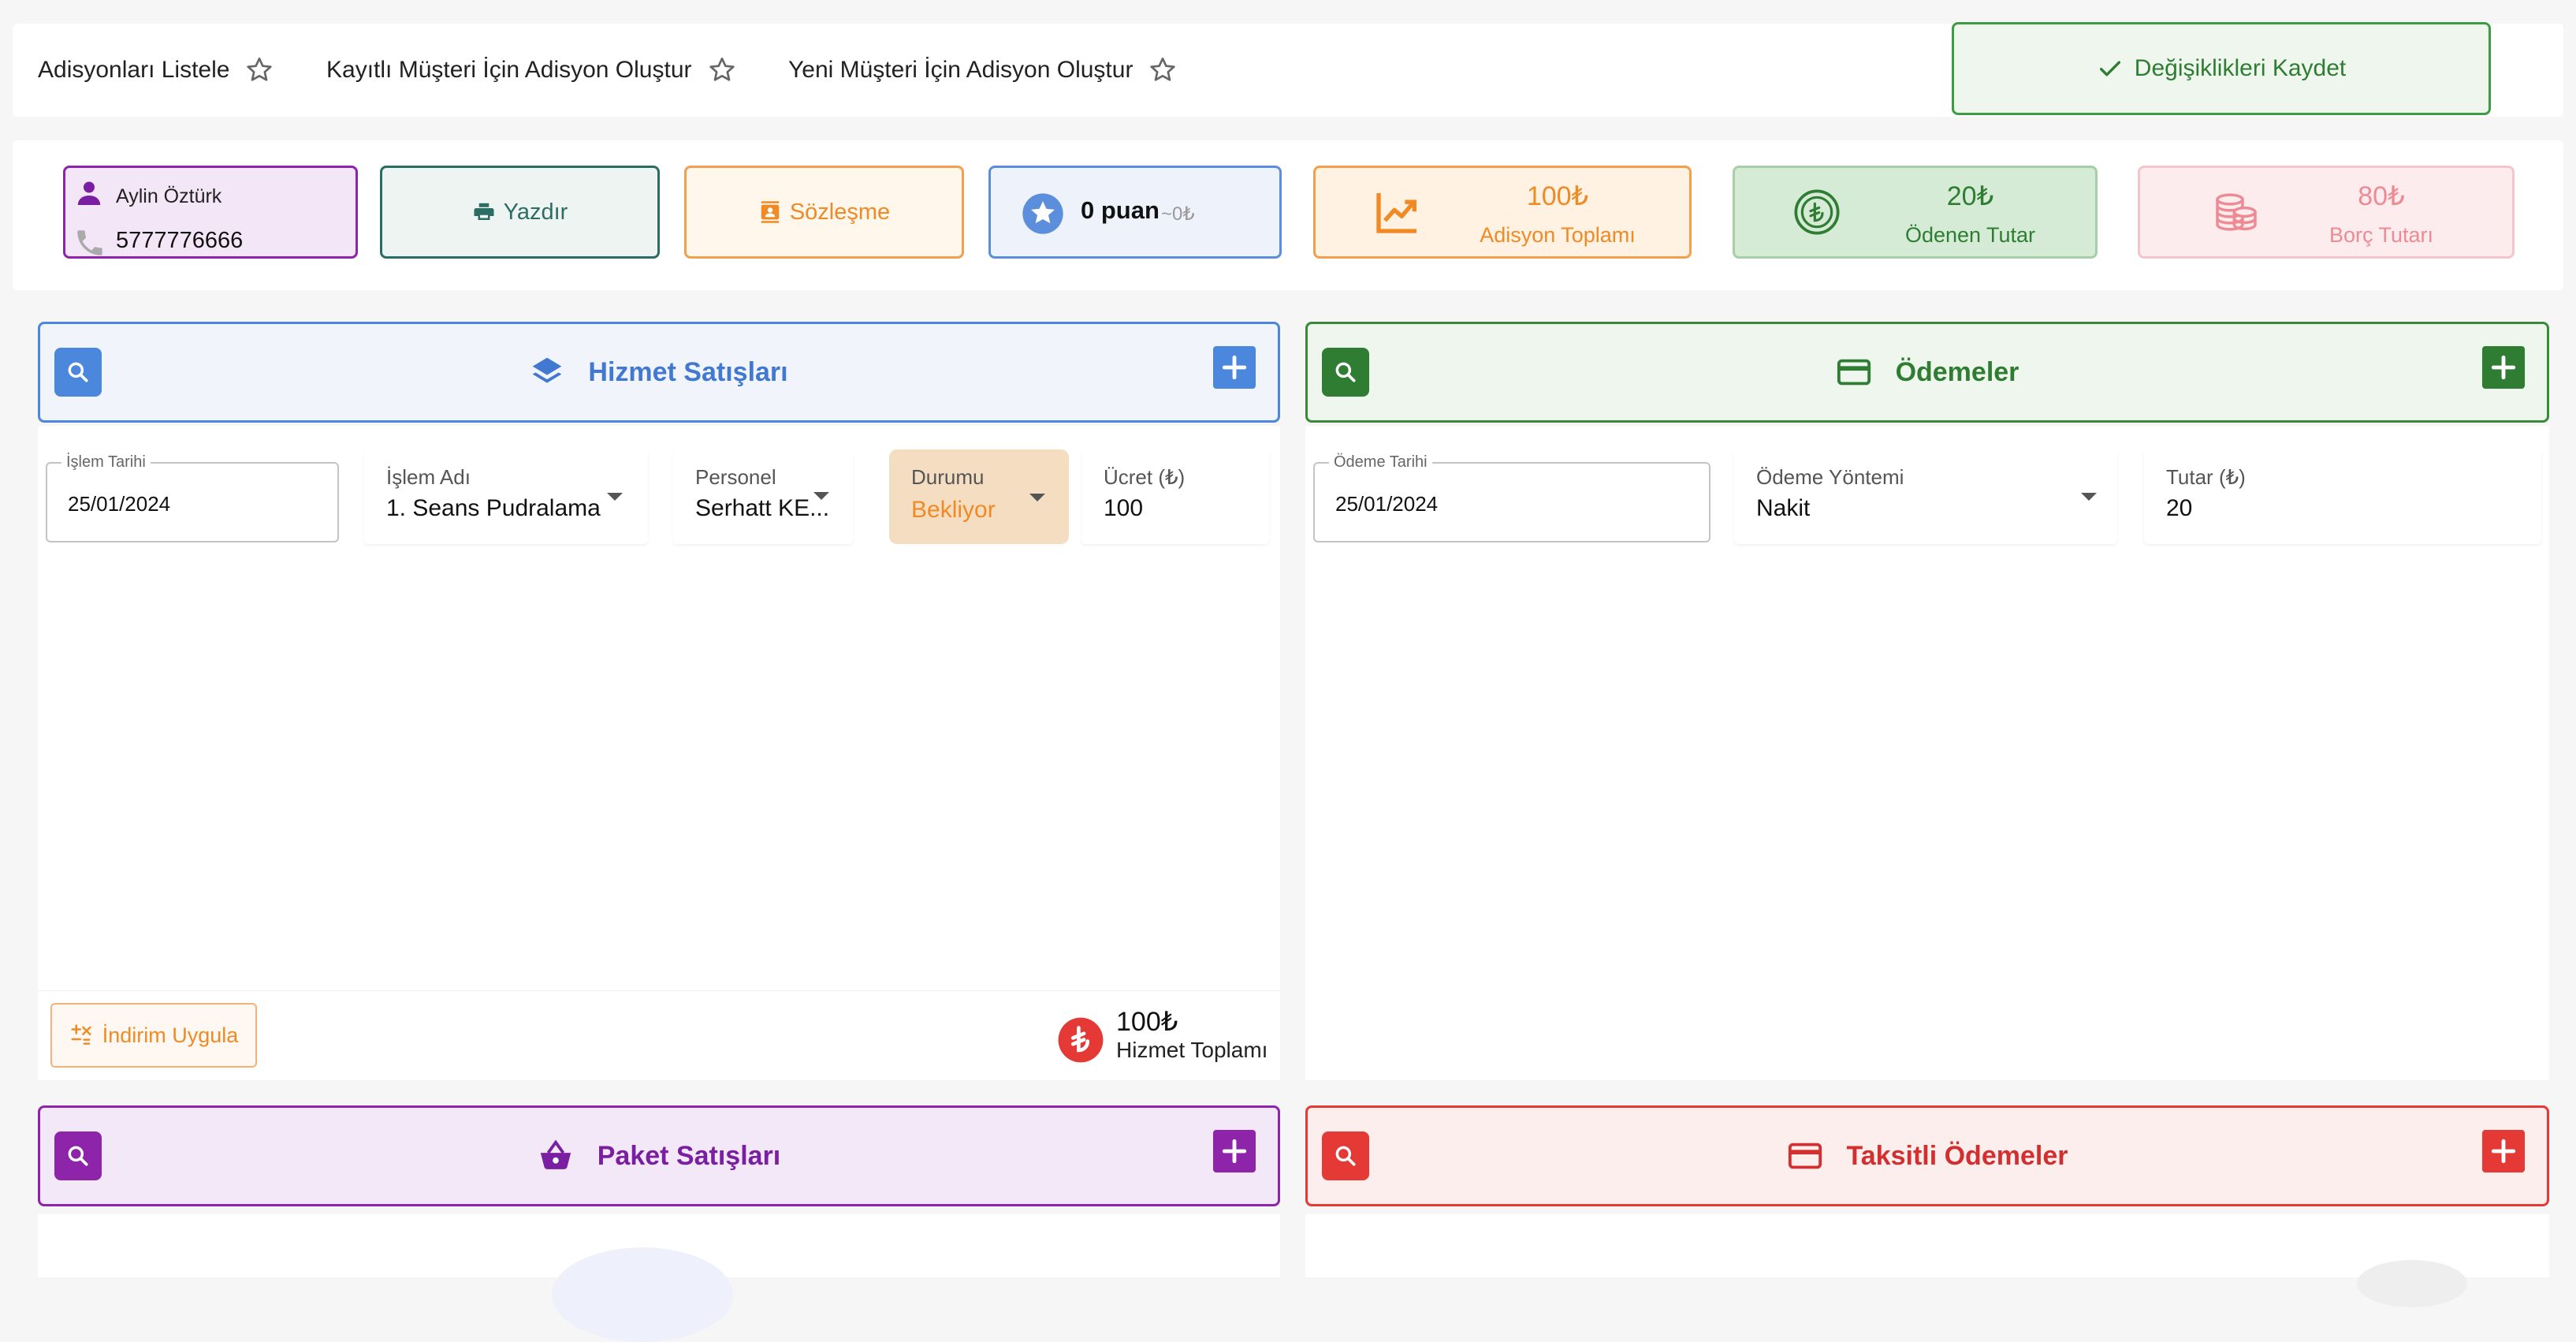  What do you see at coordinates (1175, 496) in the screenshot?
I see `service-fee-input: Ücret (₺) 100` at bounding box center [1175, 496].